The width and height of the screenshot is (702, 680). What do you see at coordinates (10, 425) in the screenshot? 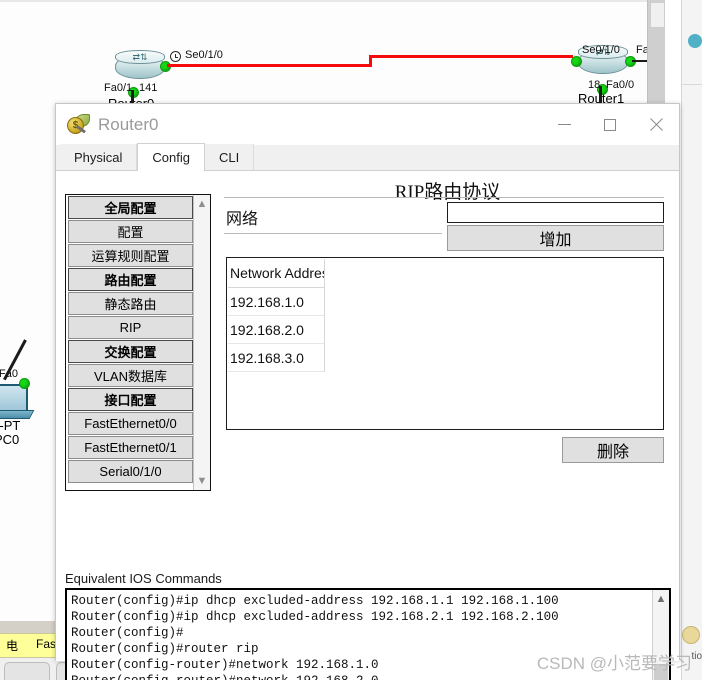
I see `pc0-model-label: C-PT` at bounding box center [10, 425].